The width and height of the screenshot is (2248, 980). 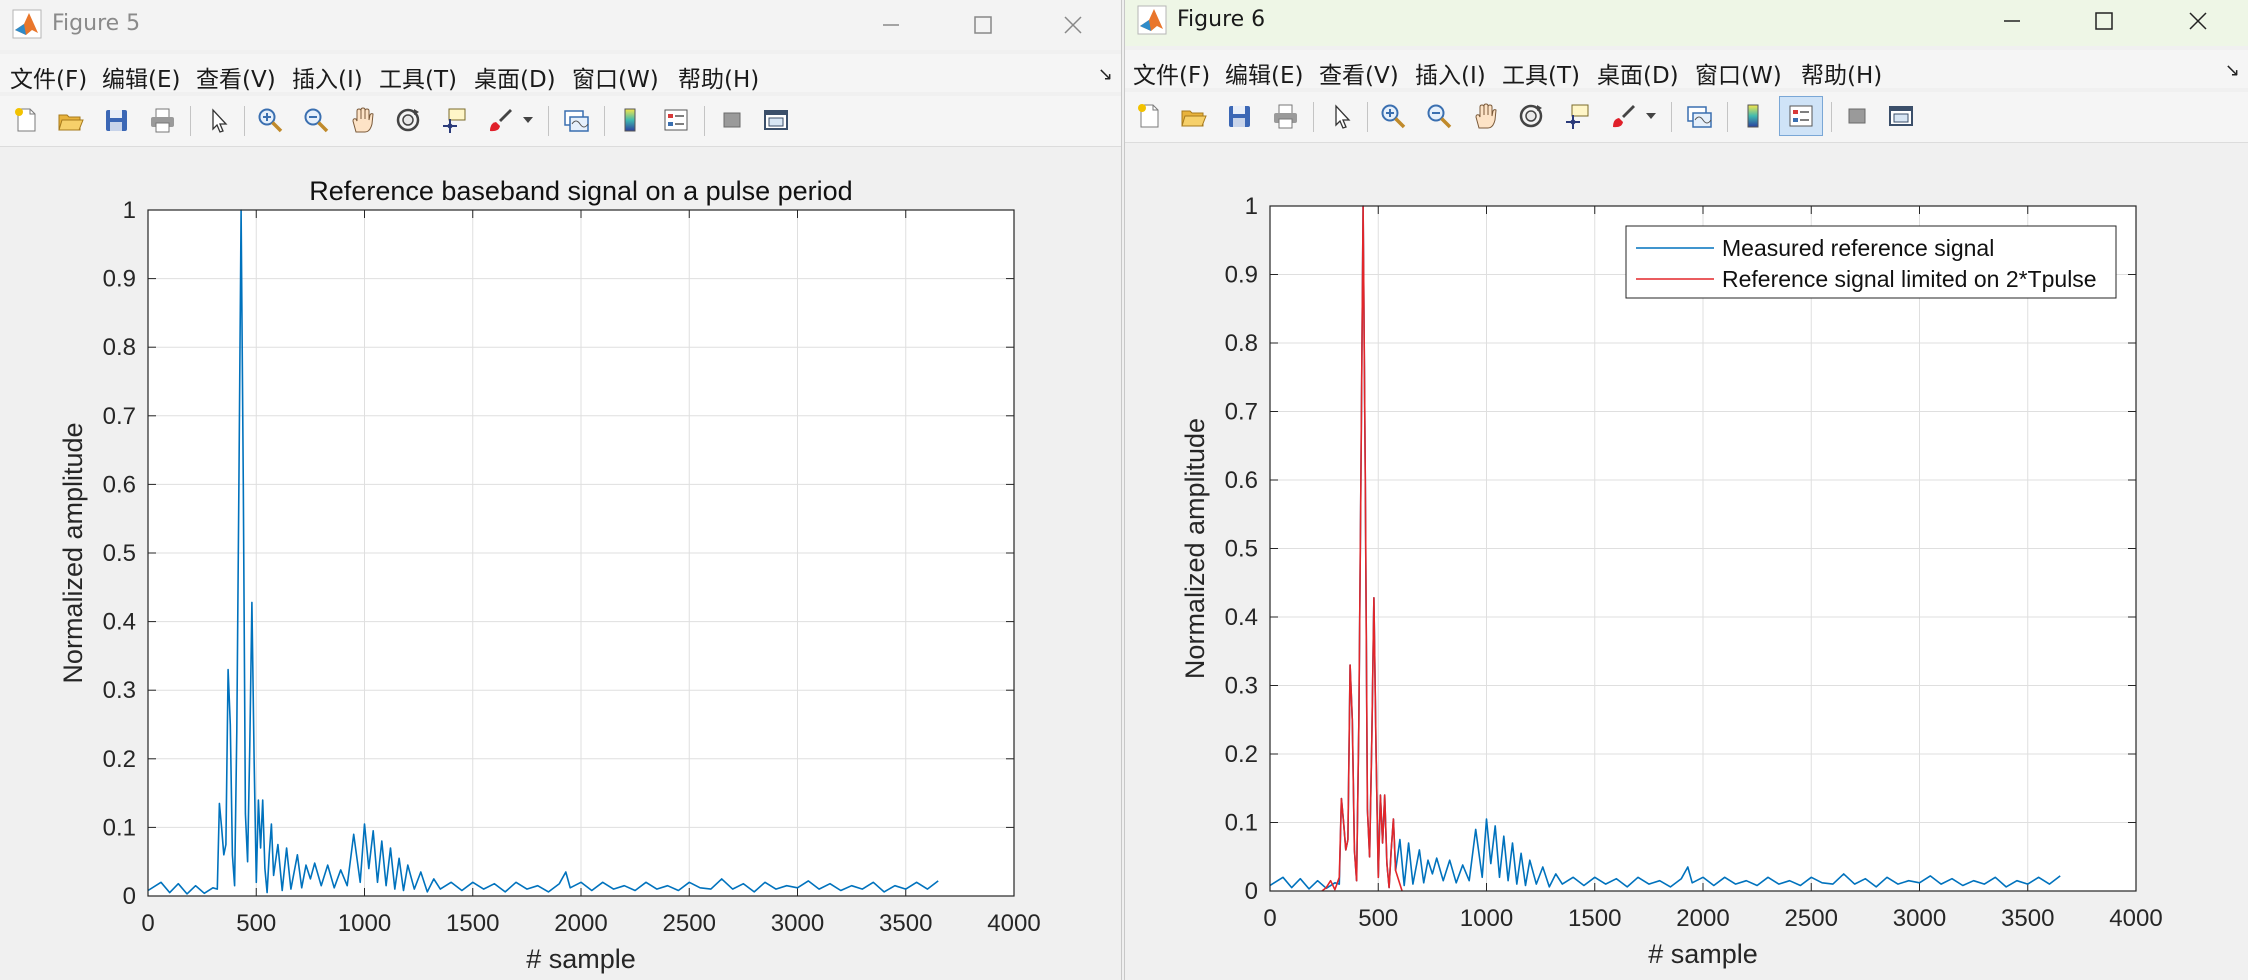 I want to click on legend-entry-1: Measured reference signal, so click(x=1858, y=248).